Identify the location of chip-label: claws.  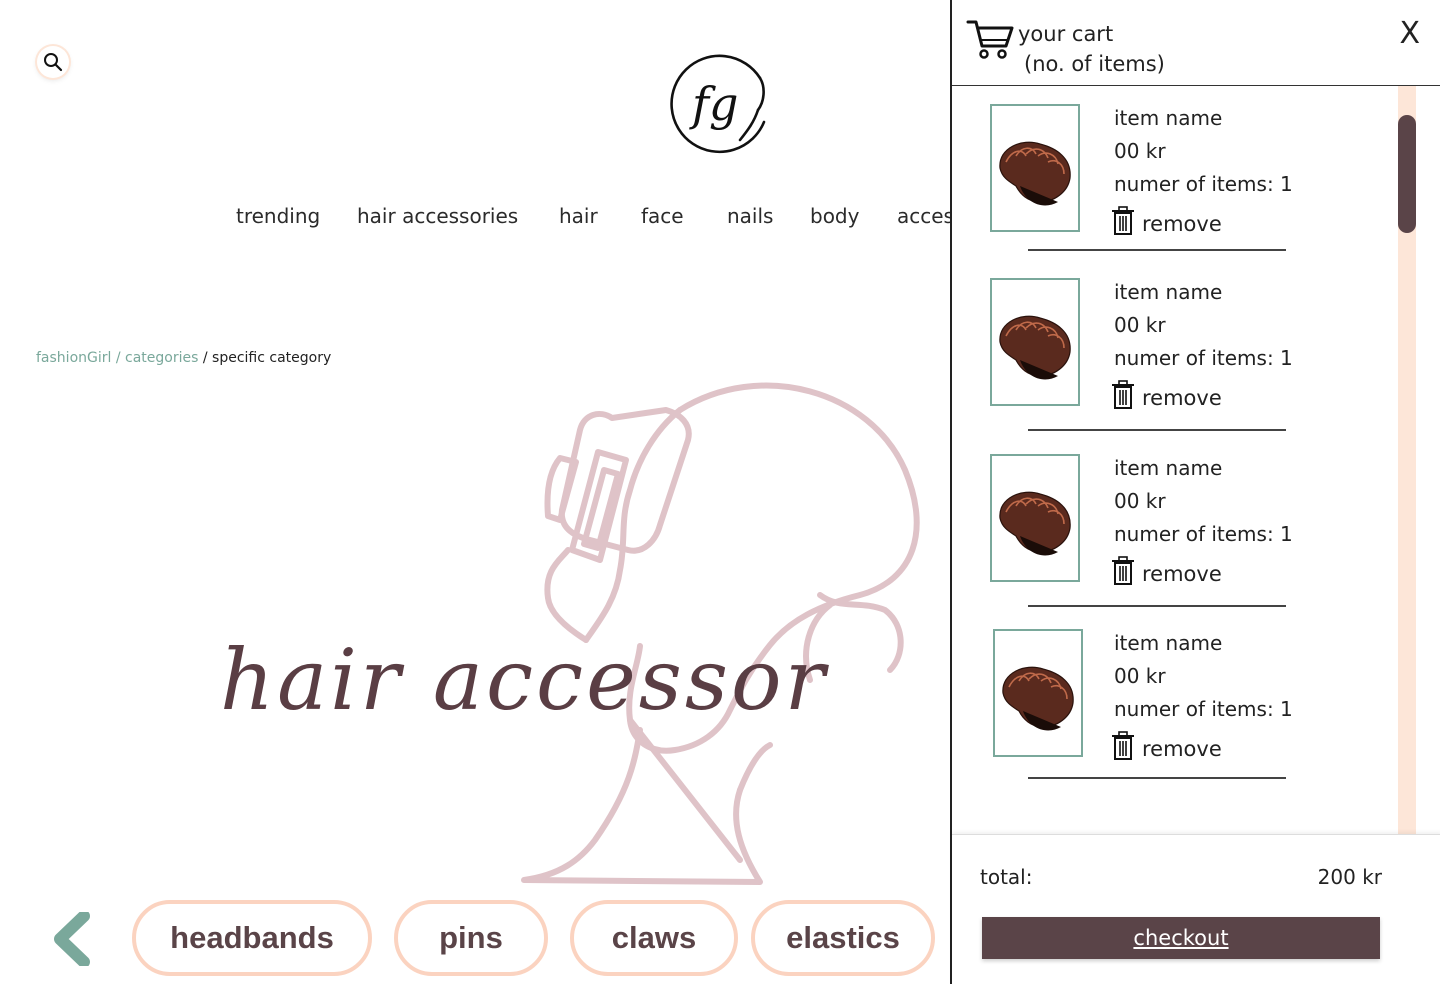
(654, 937).